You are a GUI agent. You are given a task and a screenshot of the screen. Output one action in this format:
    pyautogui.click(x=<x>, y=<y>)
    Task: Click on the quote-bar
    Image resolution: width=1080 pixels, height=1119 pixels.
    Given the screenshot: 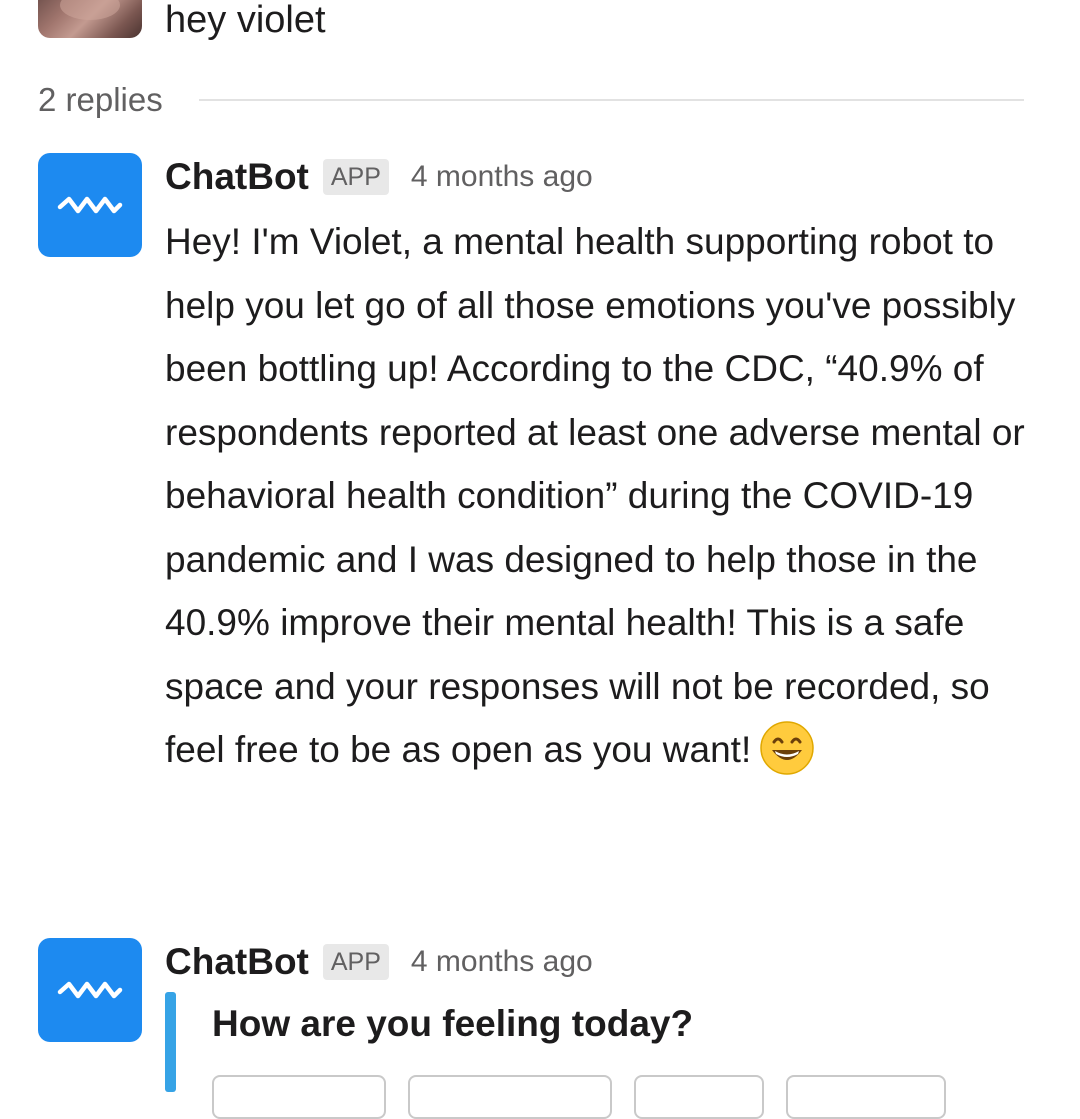 What is the action you would take?
    pyautogui.click(x=170, y=1042)
    